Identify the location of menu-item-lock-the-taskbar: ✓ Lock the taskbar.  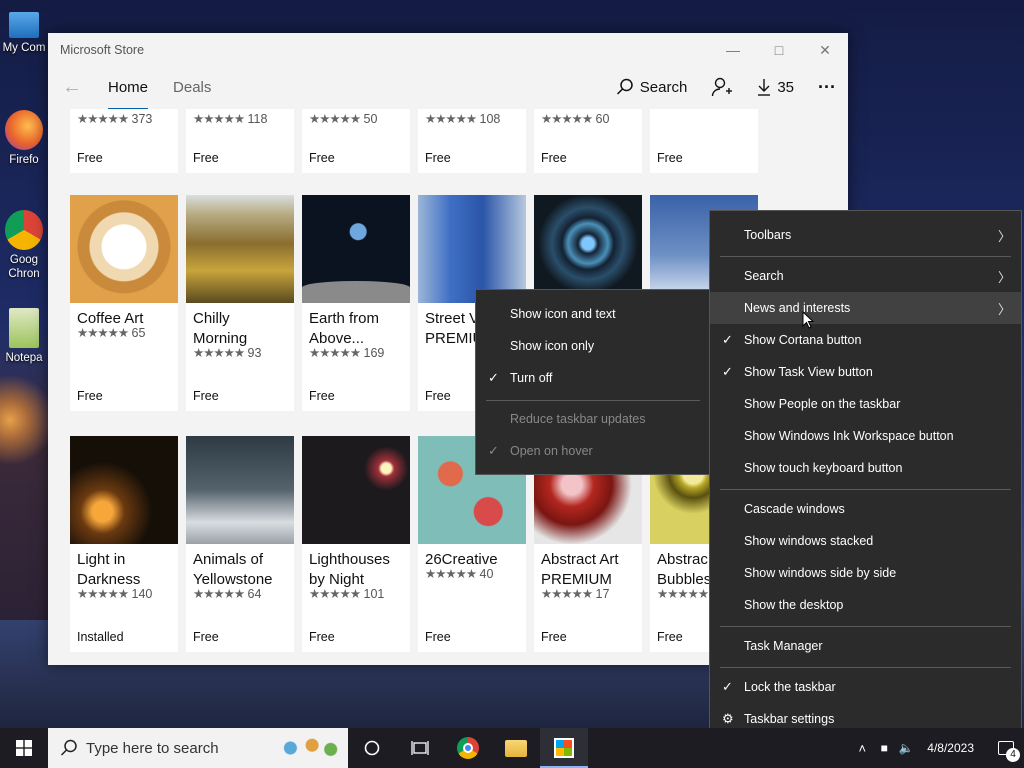
(865, 687).